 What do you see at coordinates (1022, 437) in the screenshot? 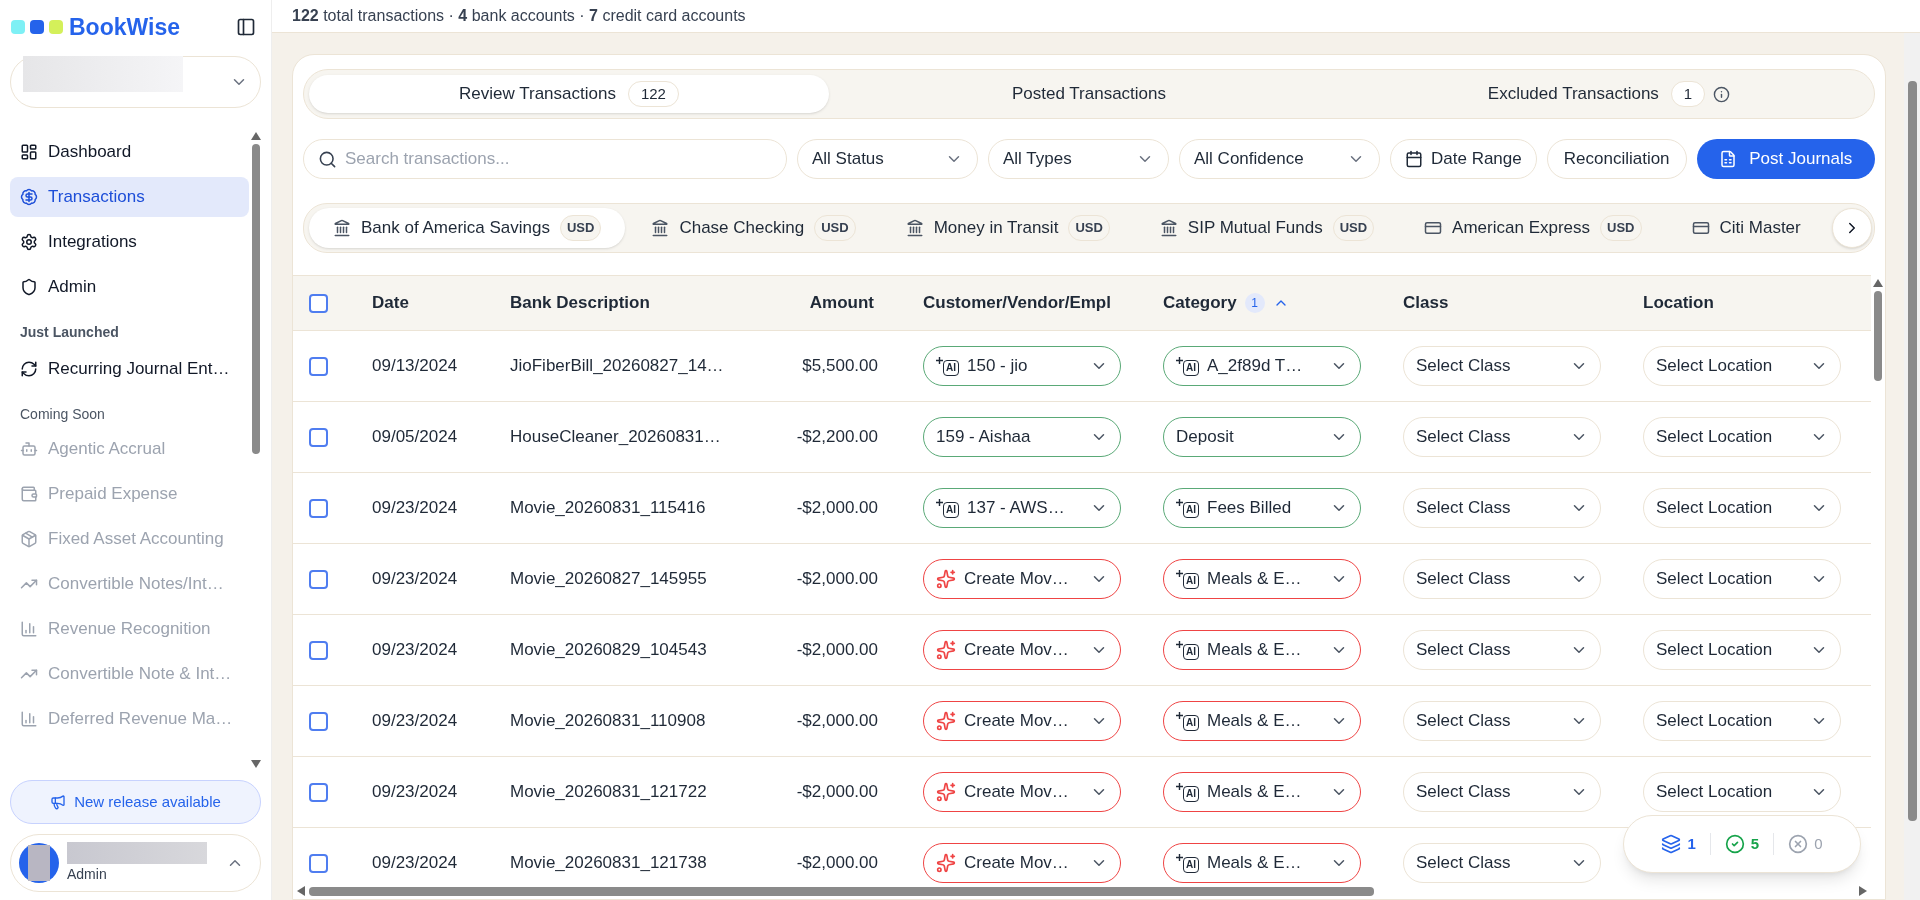
I see `select-dropdown: 159 - Aishaa` at bounding box center [1022, 437].